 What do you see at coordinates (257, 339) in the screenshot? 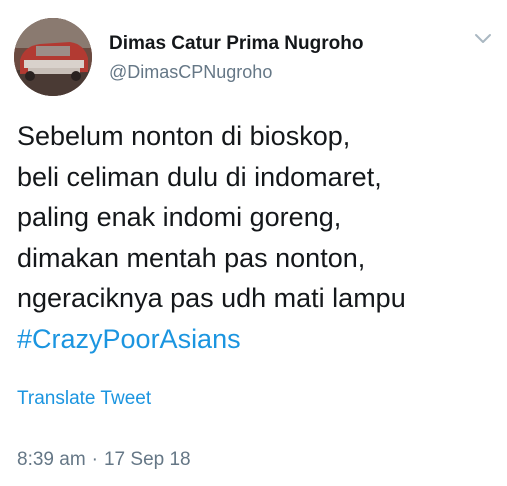
I see `hashtag-link: #CrazyPoorAsians` at bounding box center [257, 339].